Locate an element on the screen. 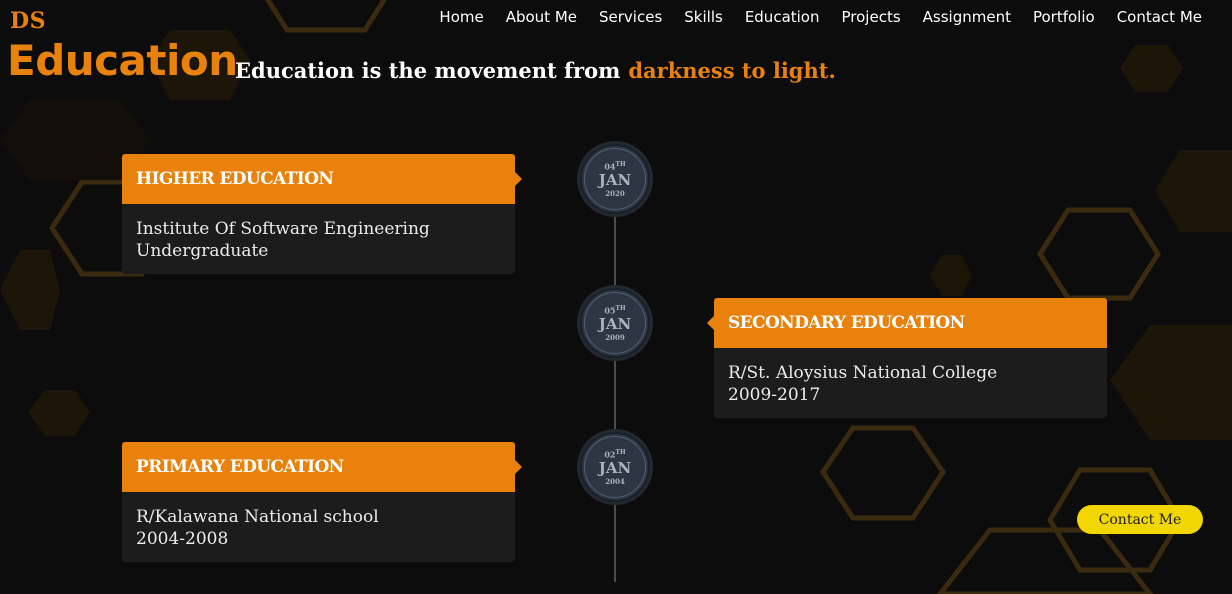 This screenshot has width=1232, height=594. card-line-2: 2009-2017 is located at coordinates (774, 395).